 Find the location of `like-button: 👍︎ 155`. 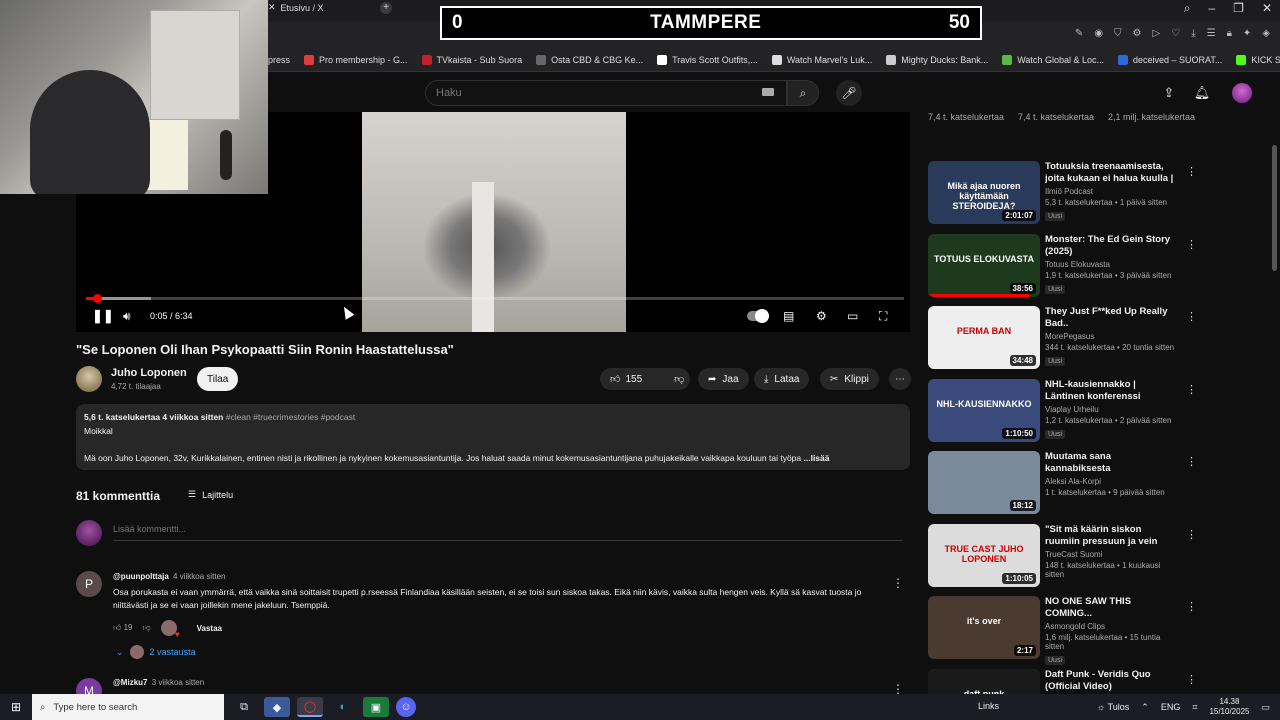

like-button: 👍︎ 155 is located at coordinates (626, 379).